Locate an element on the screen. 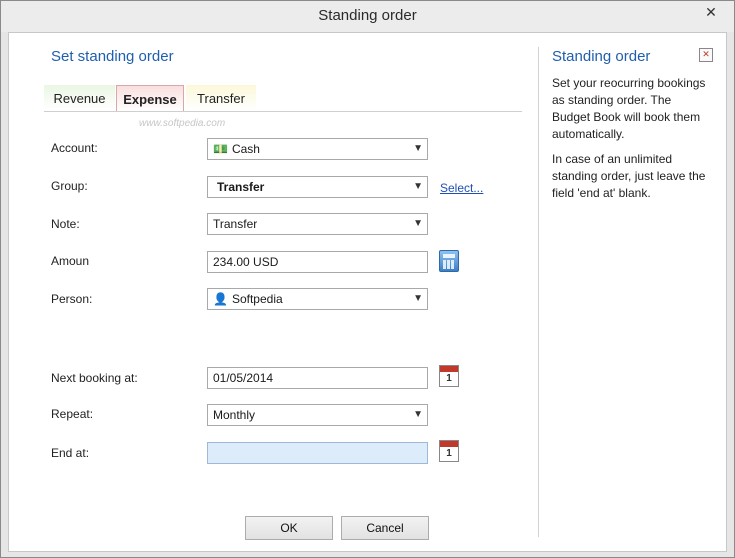 The height and width of the screenshot is (558, 735). account-combo: 💵 Cash ▼ is located at coordinates (317, 149).